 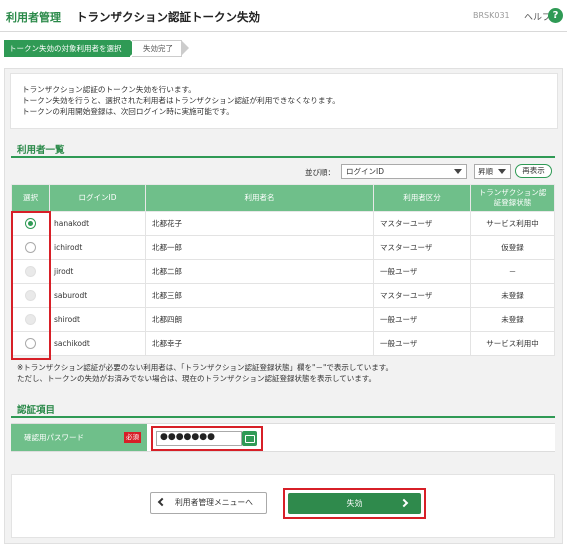 I want to click on revoke-button-label: 失効, so click(x=354, y=503).